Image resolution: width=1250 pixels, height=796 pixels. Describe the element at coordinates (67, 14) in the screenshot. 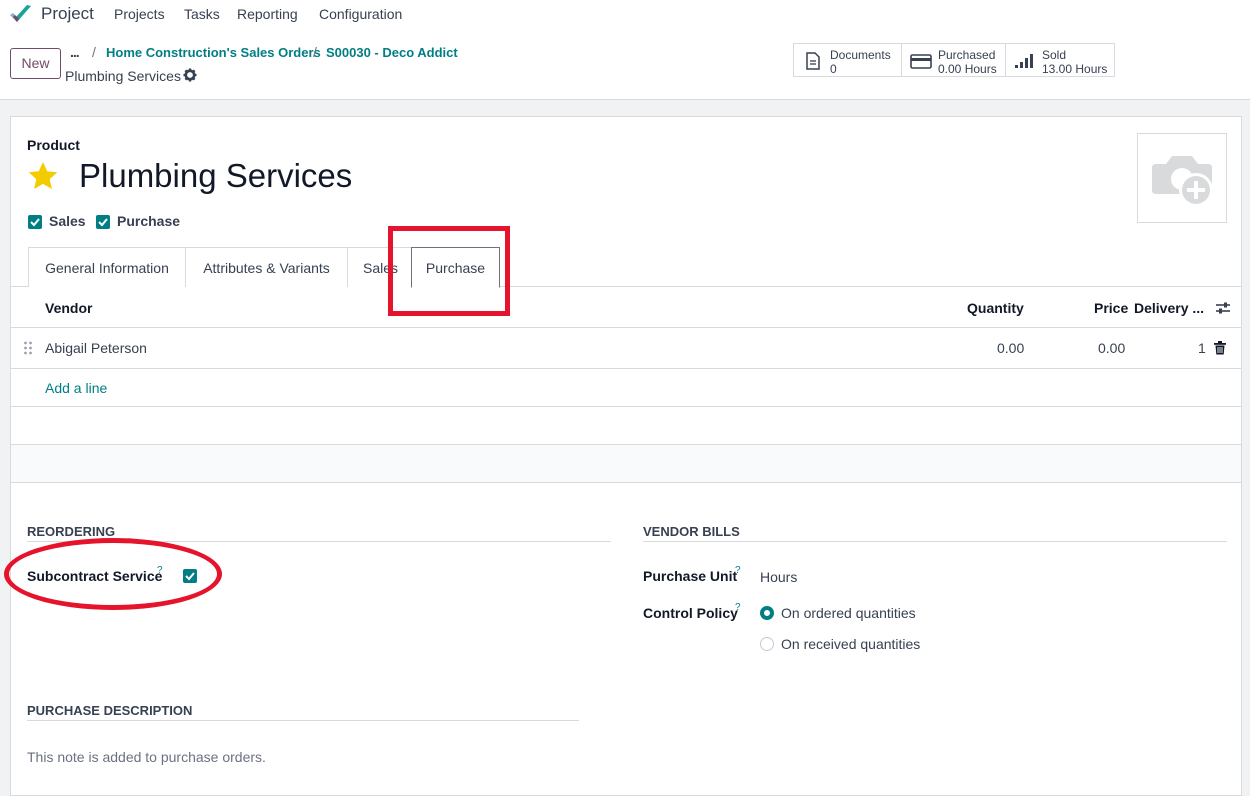

I see `app-name: Project` at that location.